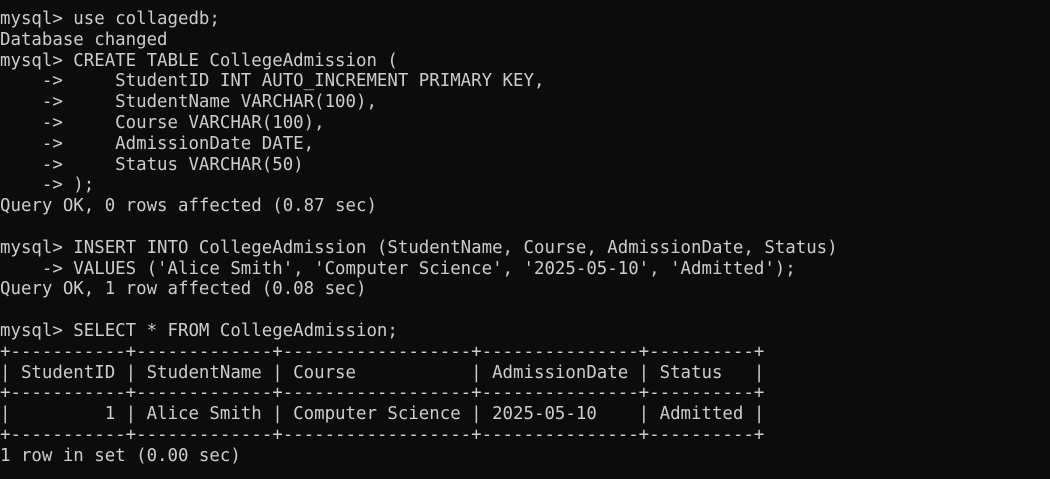 The height and width of the screenshot is (479, 1050). I want to click on continuation-line: -> AdmissionDate DATE,, so click(157, 143).